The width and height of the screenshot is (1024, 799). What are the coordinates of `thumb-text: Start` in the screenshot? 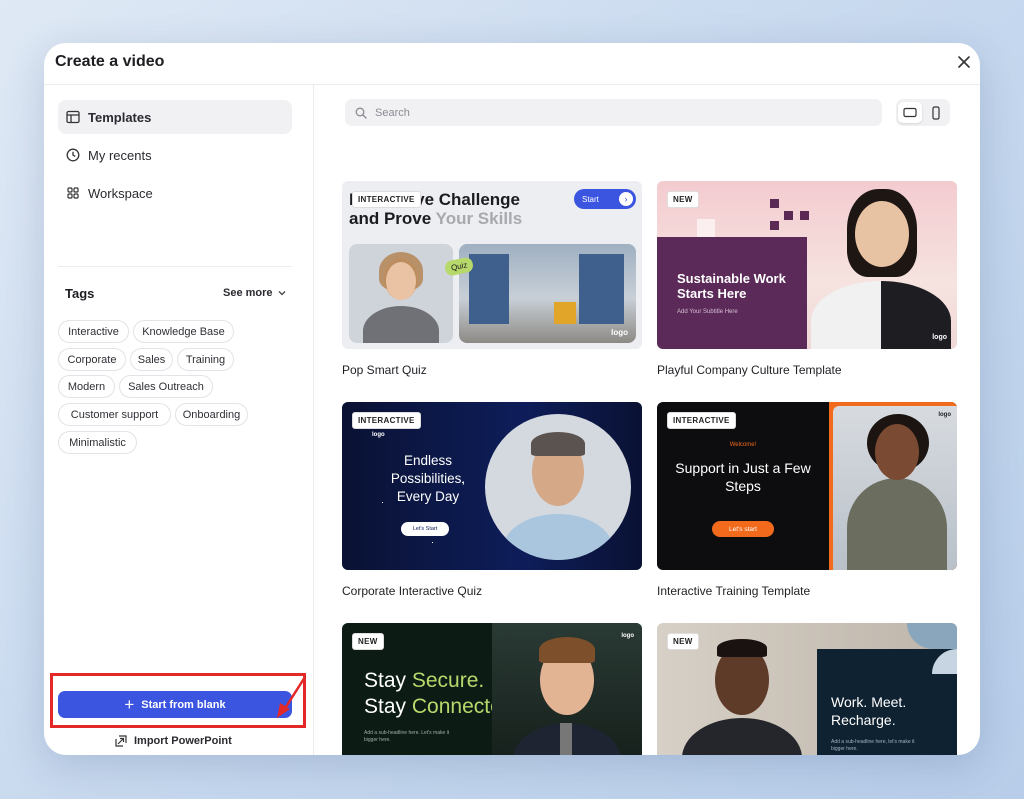 It's located at (590, 199).